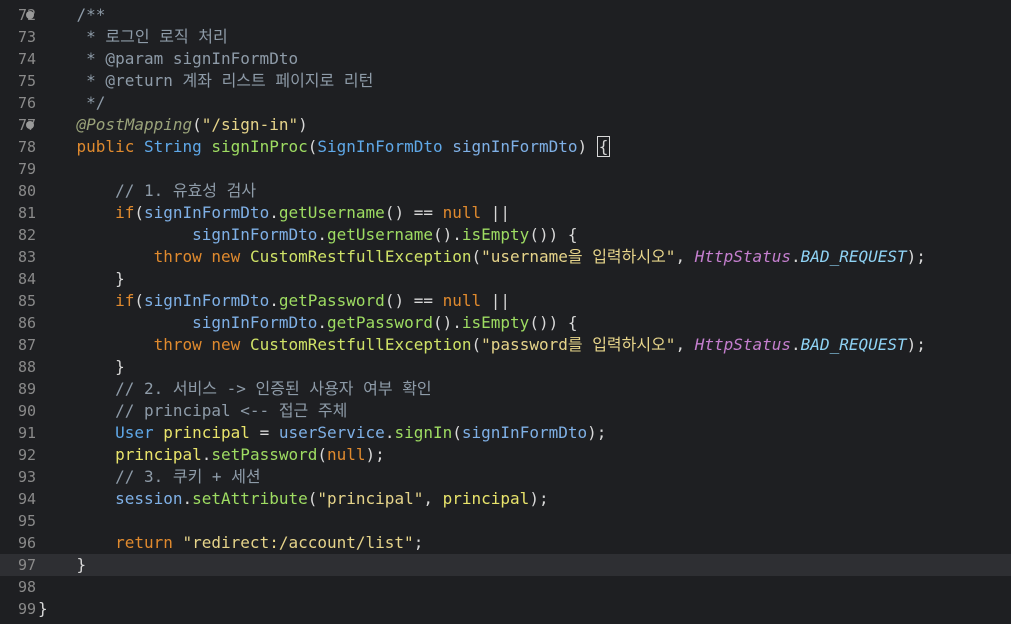 Image resolution: width=1011 pixels, height=624 pixels. What do you see at coordinates (303, 124) in the screenshot?
I see `code-token: )` at bounding box center [303, 124].